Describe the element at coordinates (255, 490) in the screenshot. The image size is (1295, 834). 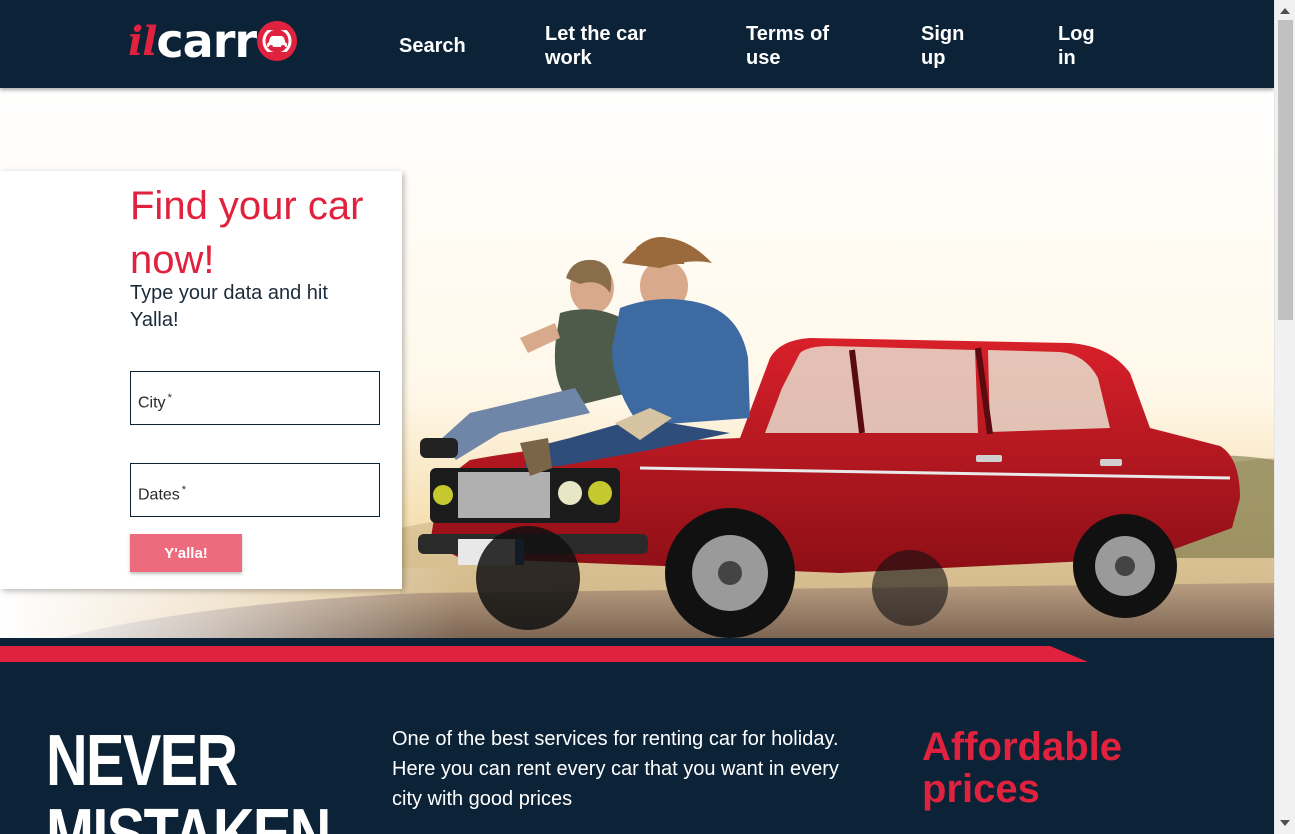
I see `dates-field: Dates *` at that location.